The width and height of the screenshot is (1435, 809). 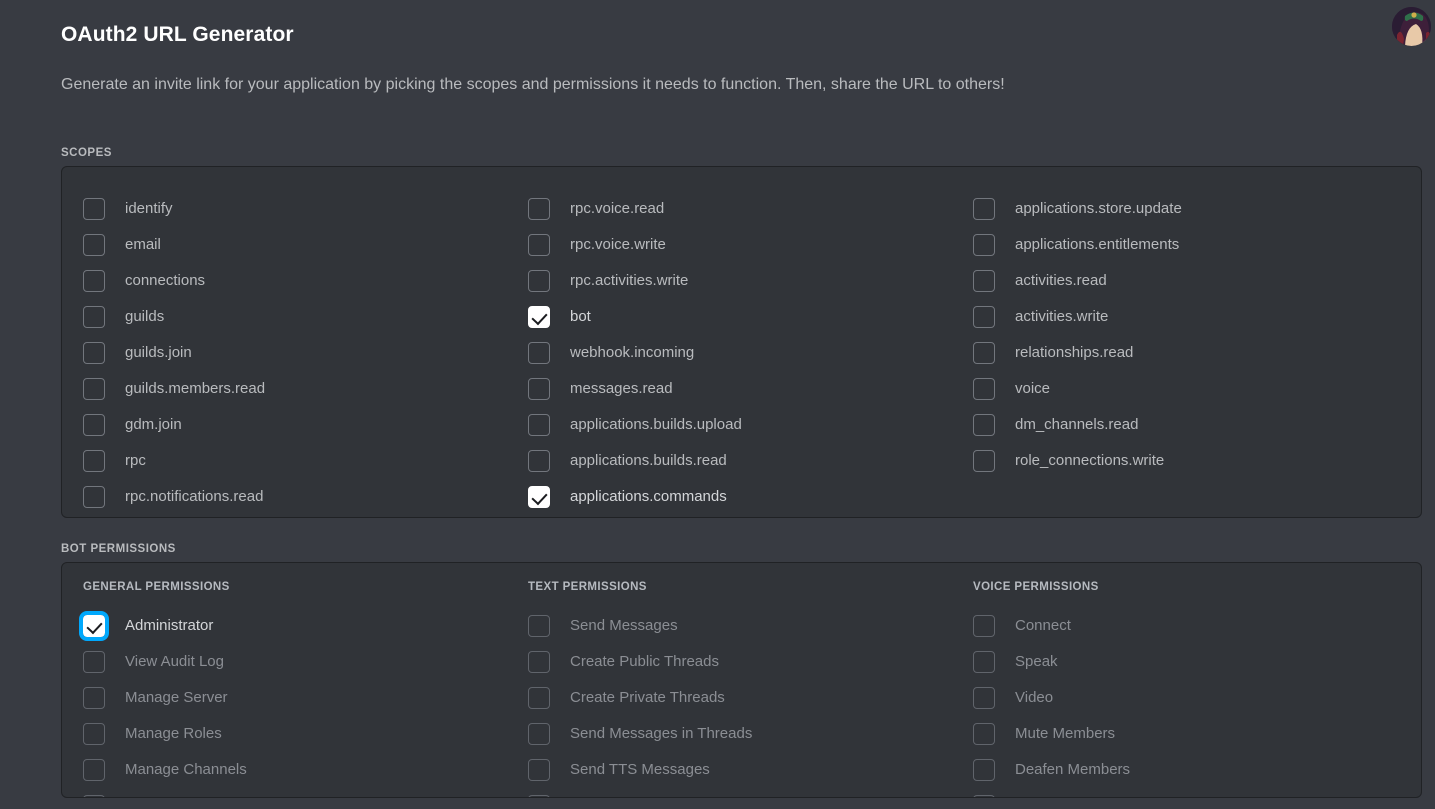 What do you see at coordinates (984, 209) in the screenshot?
I see `scope-checkbox-applications-store-update` at bounding box center [984, 209].